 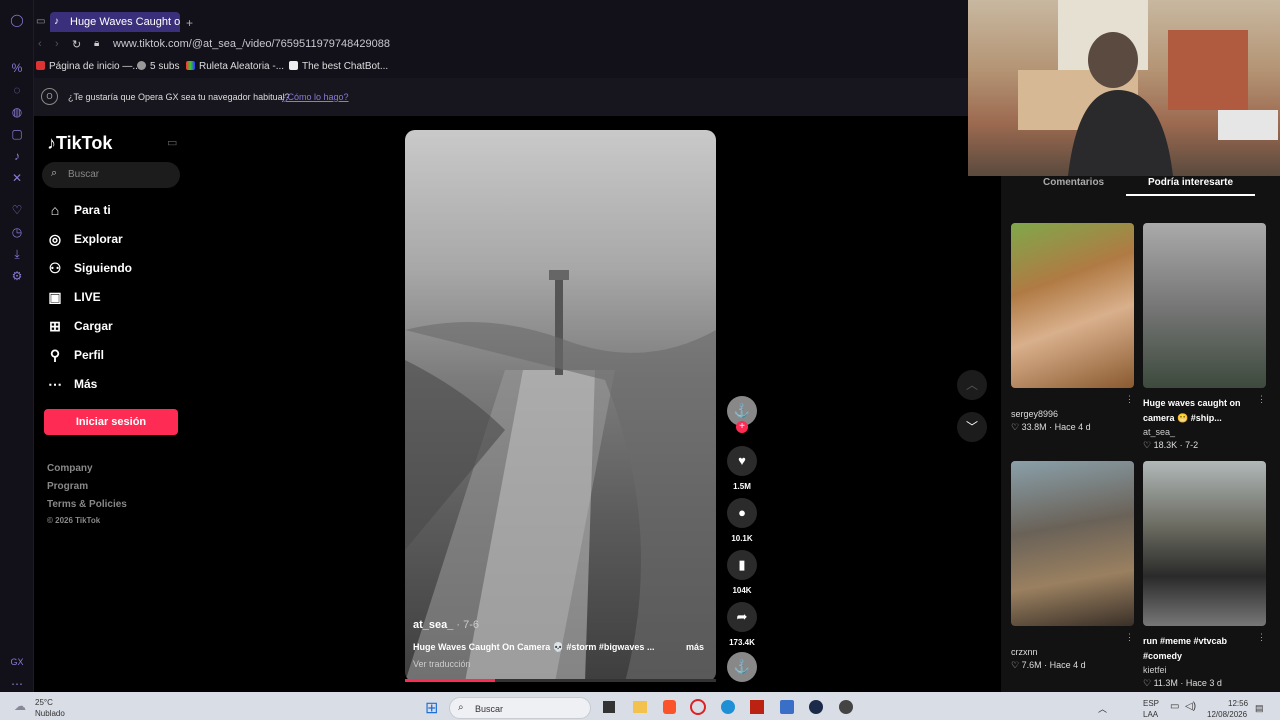 What do you see at coordinates (728, 707) in the screenshot?
I see `edge-icon` at bounding box center [728, 707].